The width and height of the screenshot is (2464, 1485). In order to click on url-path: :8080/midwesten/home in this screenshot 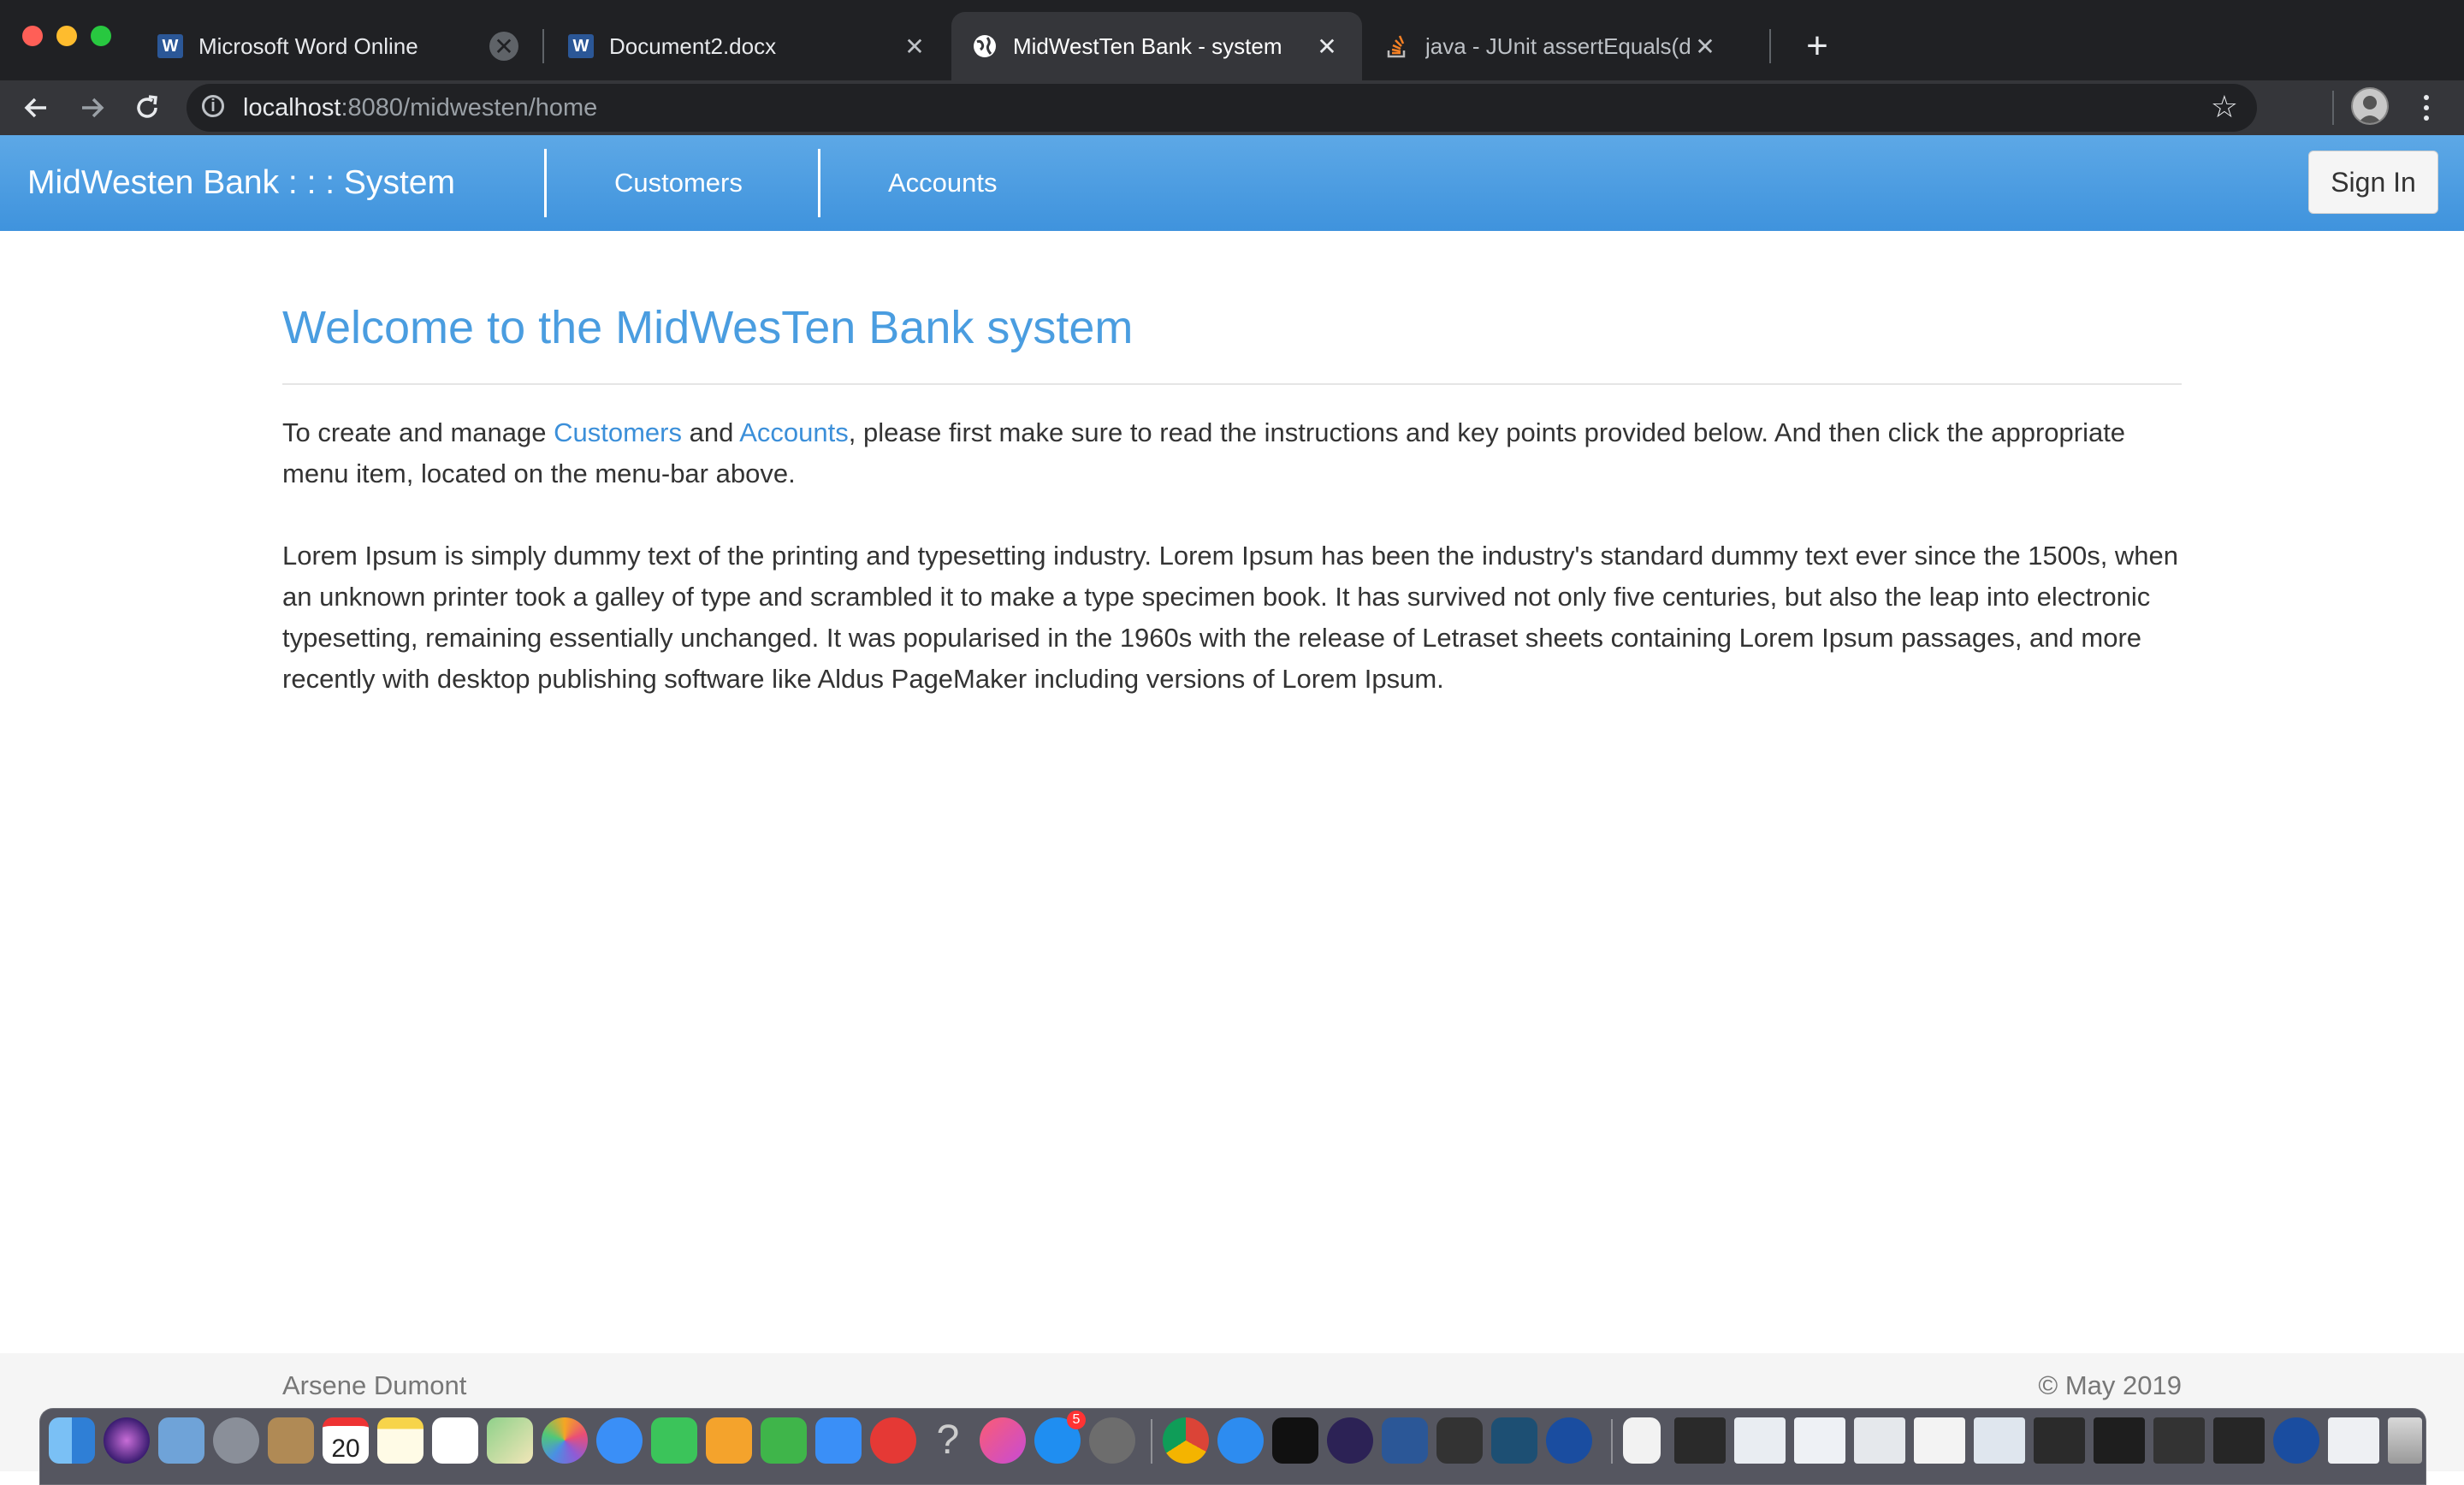, I will do `click(469, 107)`.